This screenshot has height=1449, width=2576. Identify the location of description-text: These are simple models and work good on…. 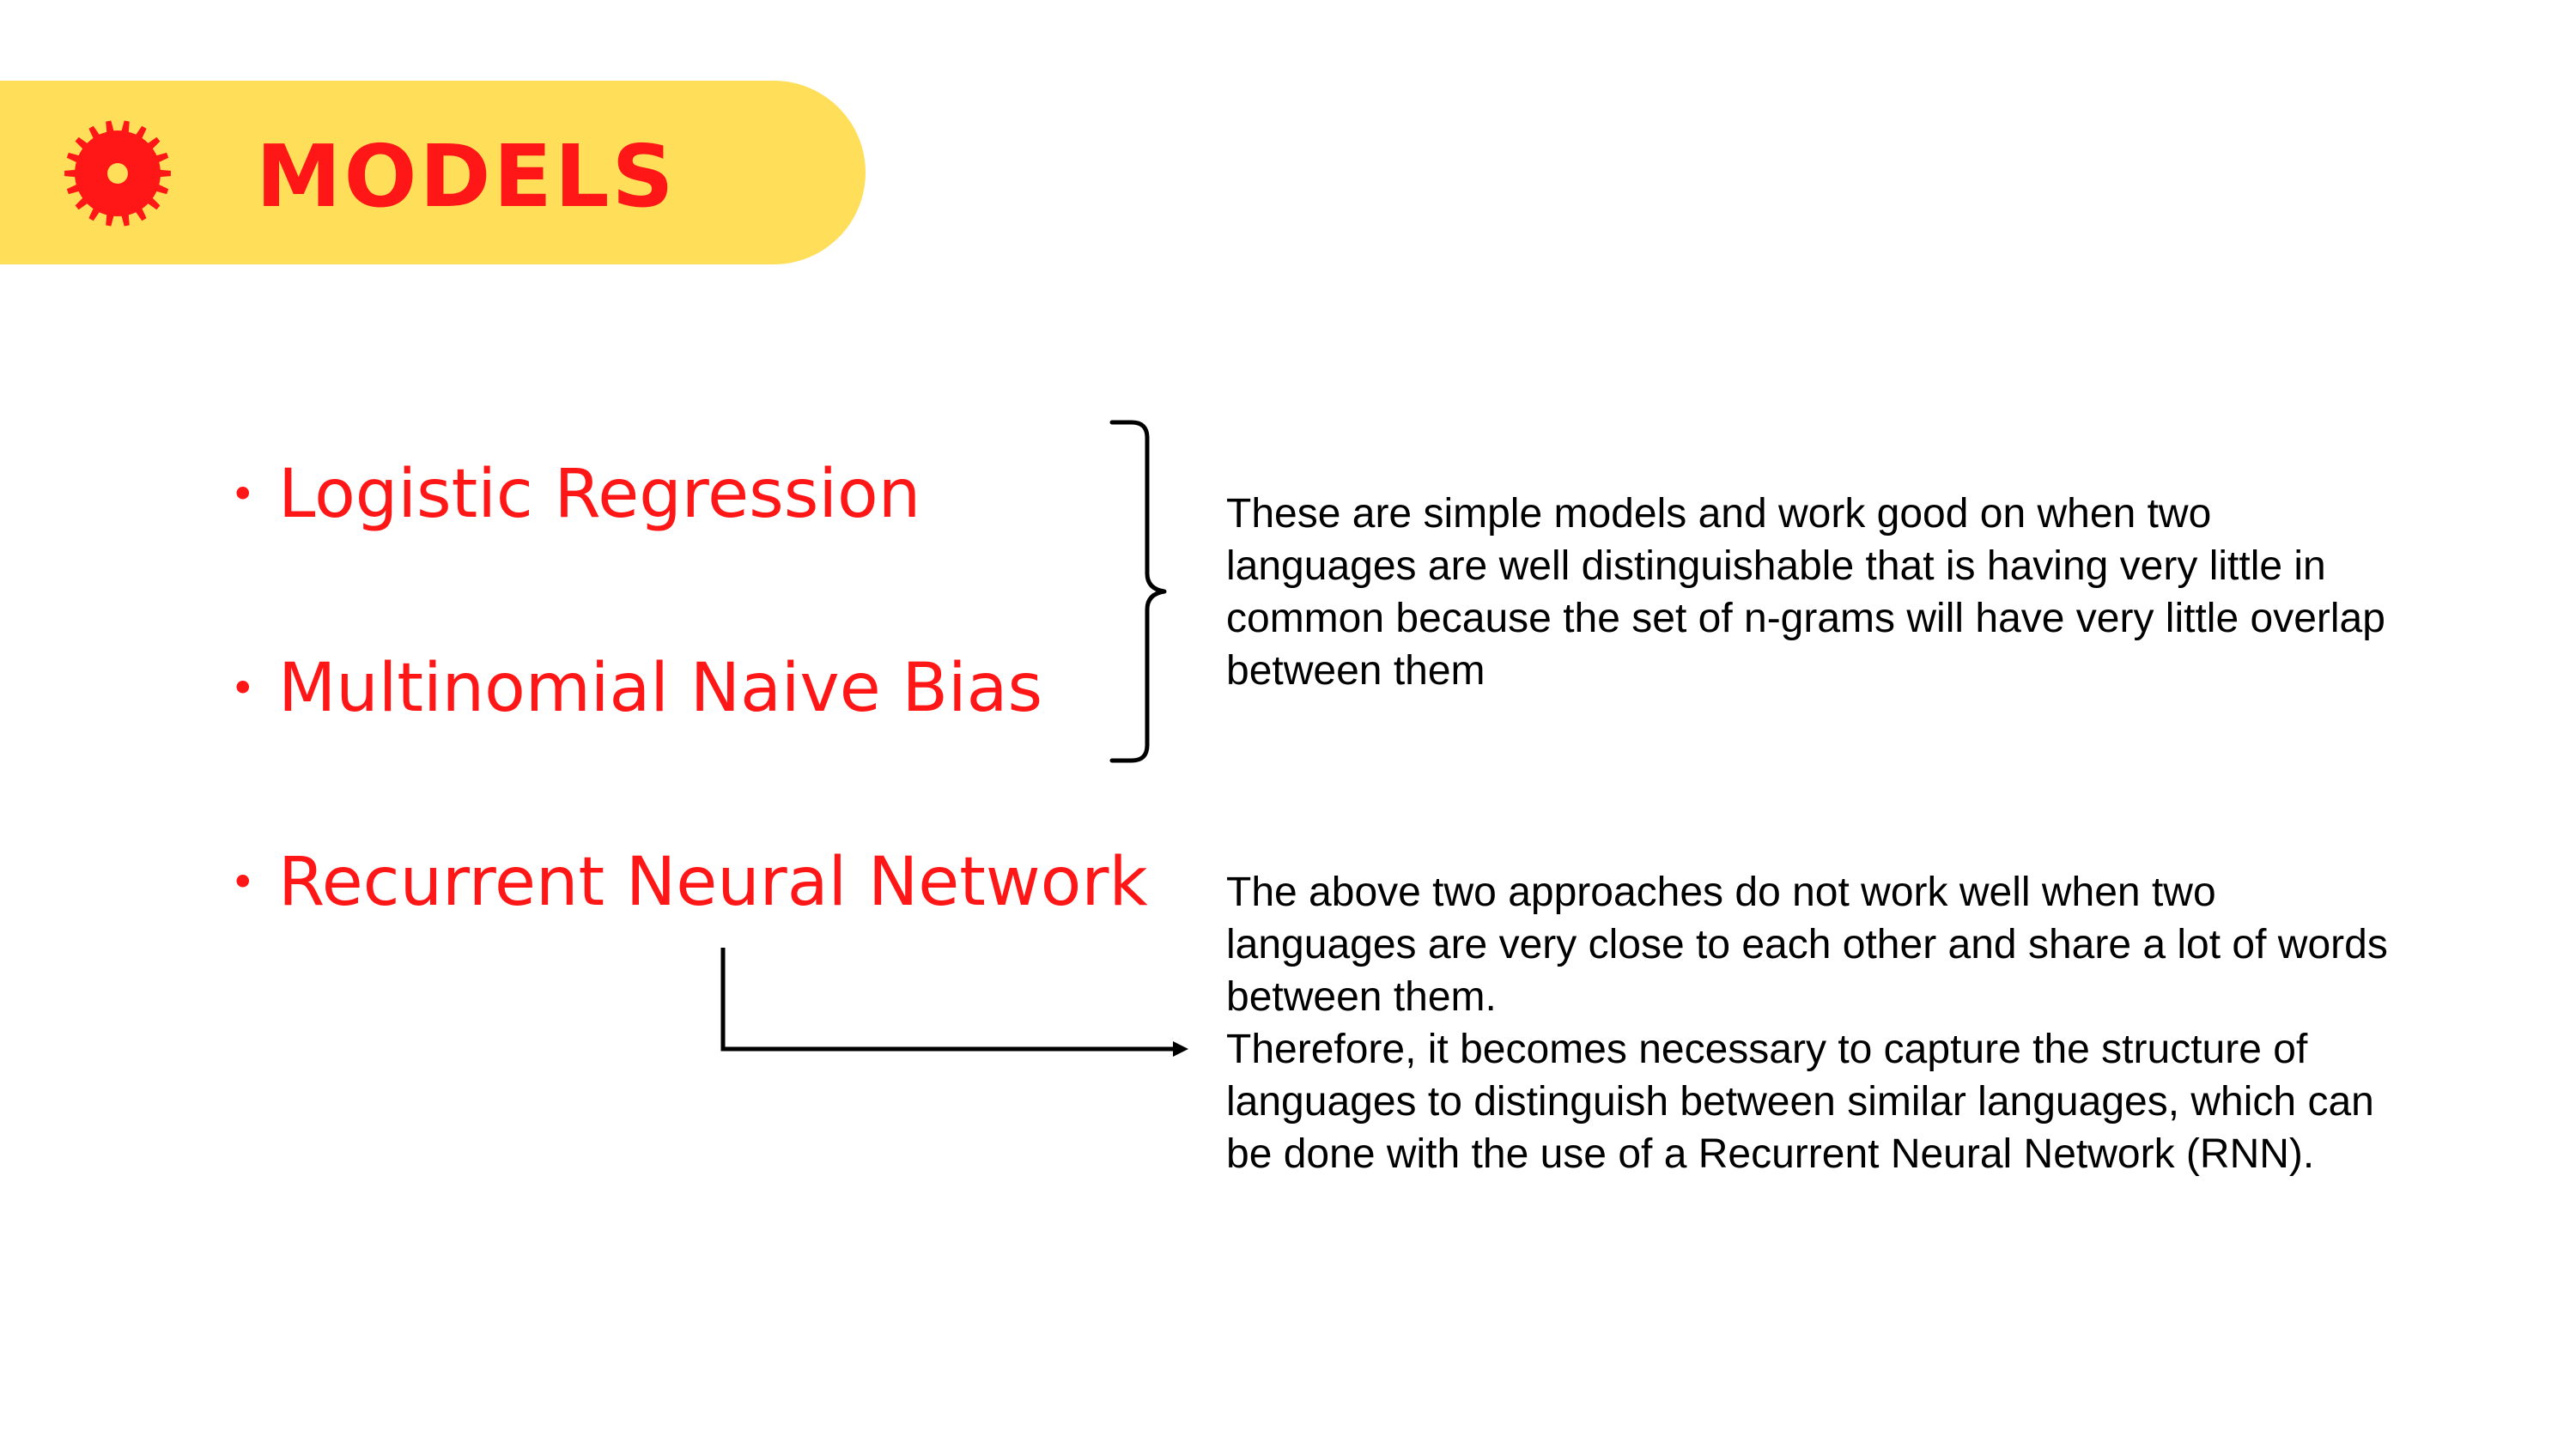
(1806, 592).